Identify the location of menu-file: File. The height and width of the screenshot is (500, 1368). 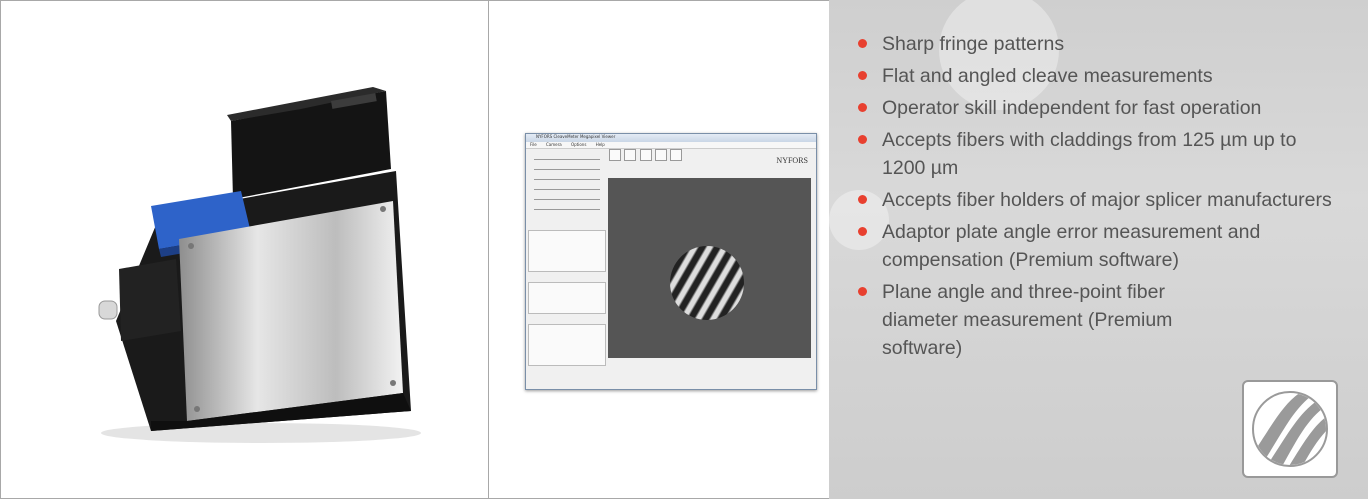
(533, 144).